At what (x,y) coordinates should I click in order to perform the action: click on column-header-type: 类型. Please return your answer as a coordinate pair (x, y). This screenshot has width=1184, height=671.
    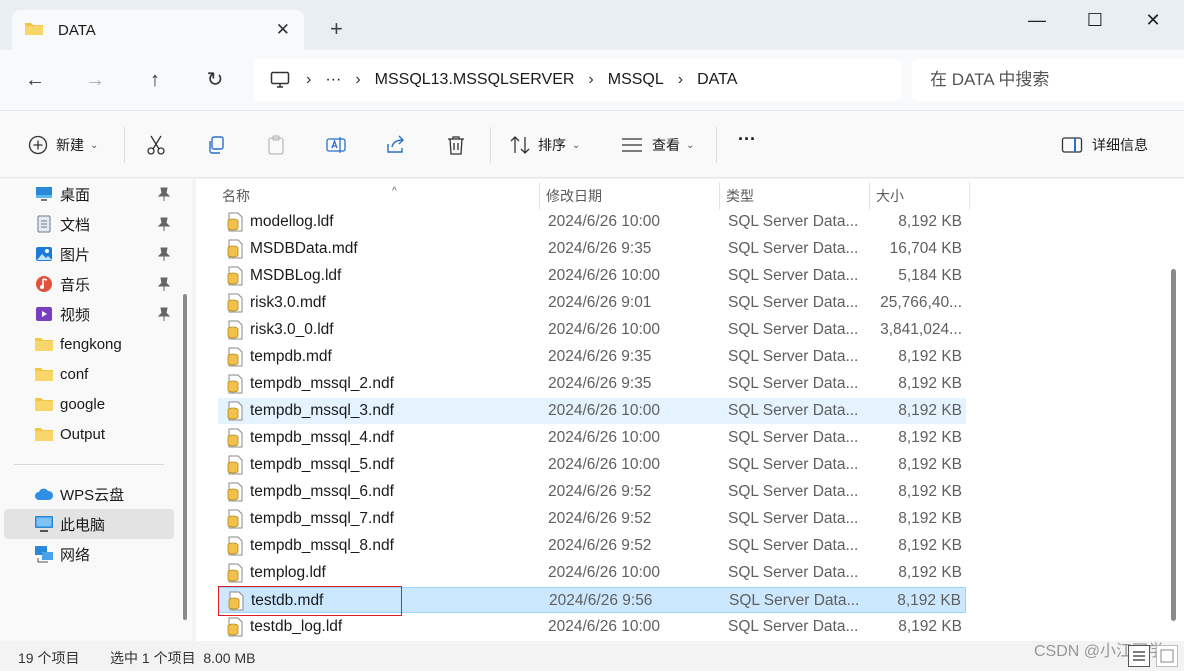
    Looking at the image, I should click on (795, 196).